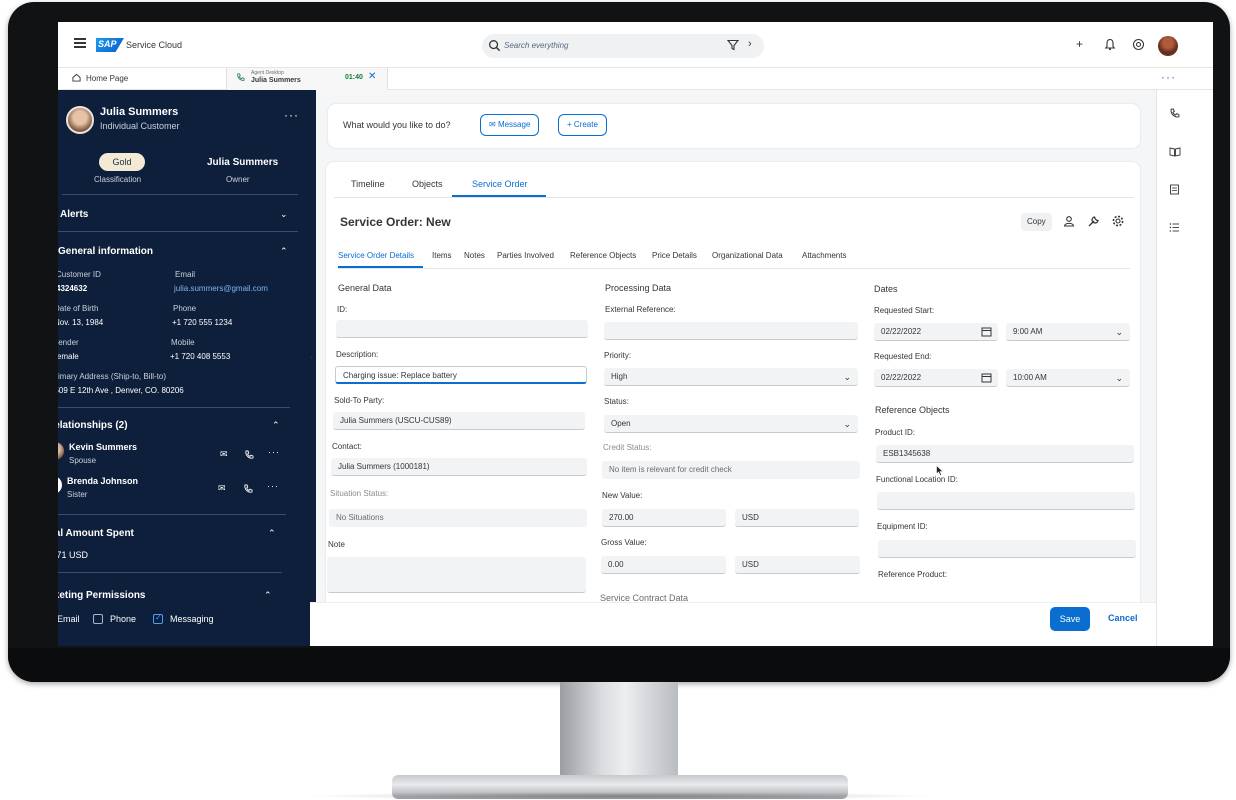 This screenshot has height=800, width=1236. Describe the element at coordinates (221, 288) in the screenshot. I see `email-link: julia.summers@gmail.com` at that location.